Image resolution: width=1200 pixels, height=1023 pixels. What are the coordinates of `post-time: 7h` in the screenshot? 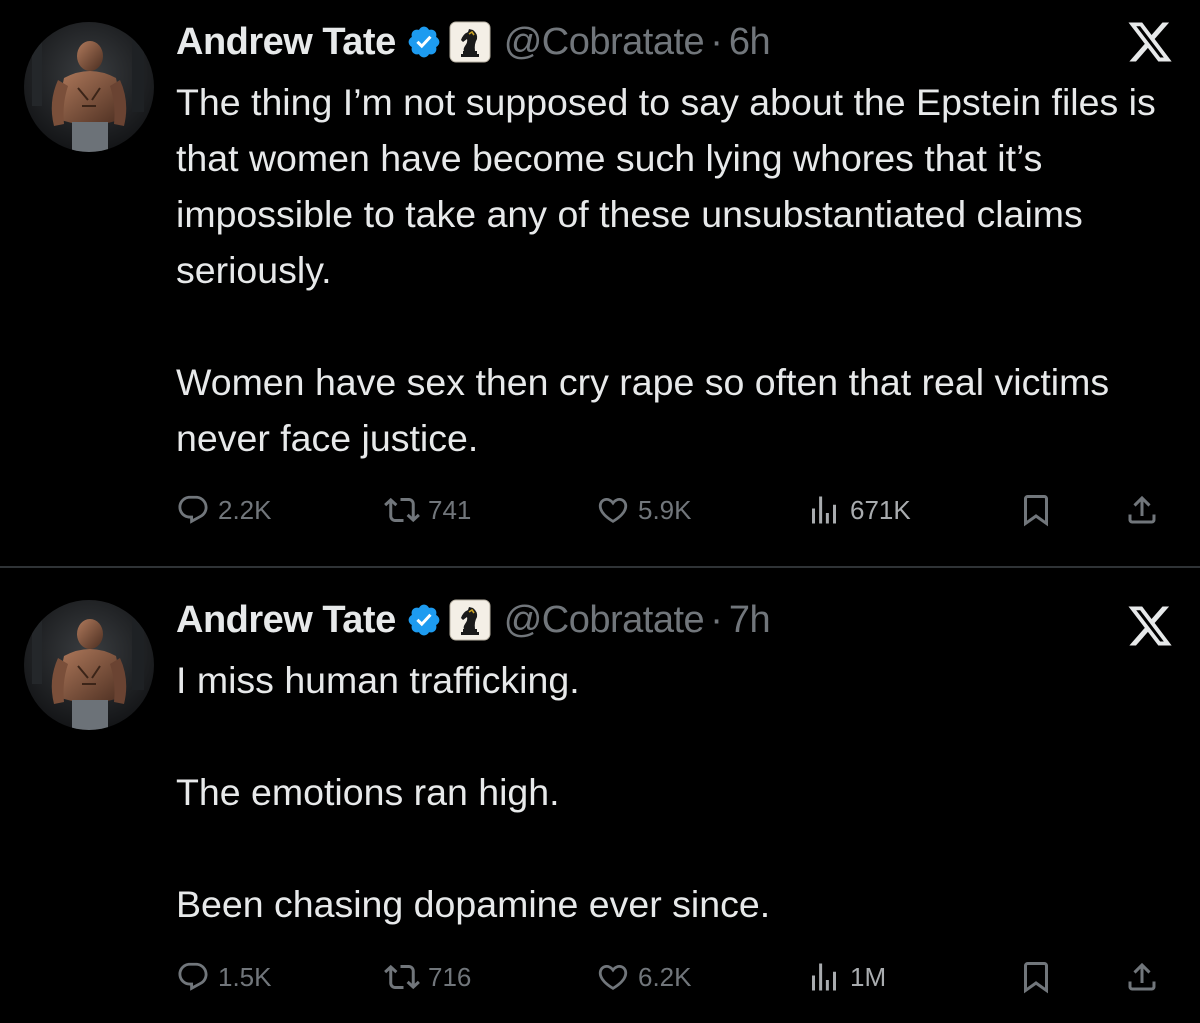 It's located at (750, 620).